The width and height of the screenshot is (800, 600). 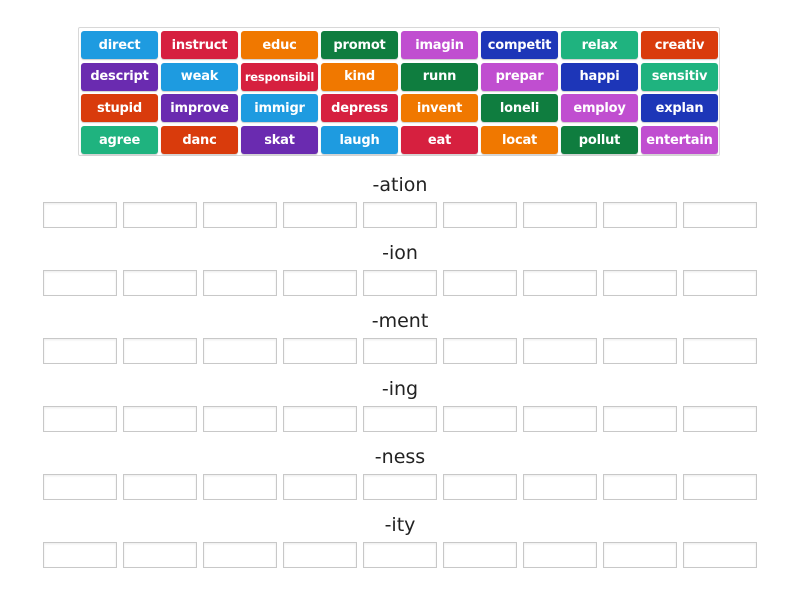 I want to click on word-tile: runn, so click(x=439, y=76).